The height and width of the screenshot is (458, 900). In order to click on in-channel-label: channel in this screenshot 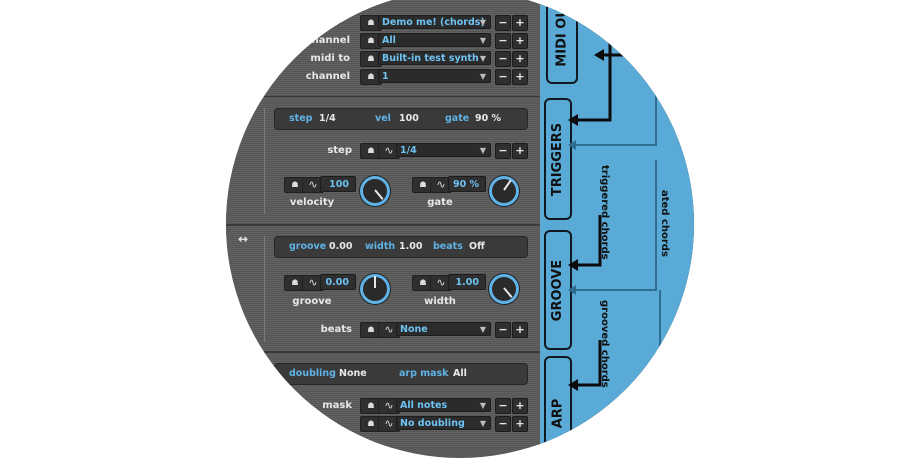, I will do `click(327, 40)`.